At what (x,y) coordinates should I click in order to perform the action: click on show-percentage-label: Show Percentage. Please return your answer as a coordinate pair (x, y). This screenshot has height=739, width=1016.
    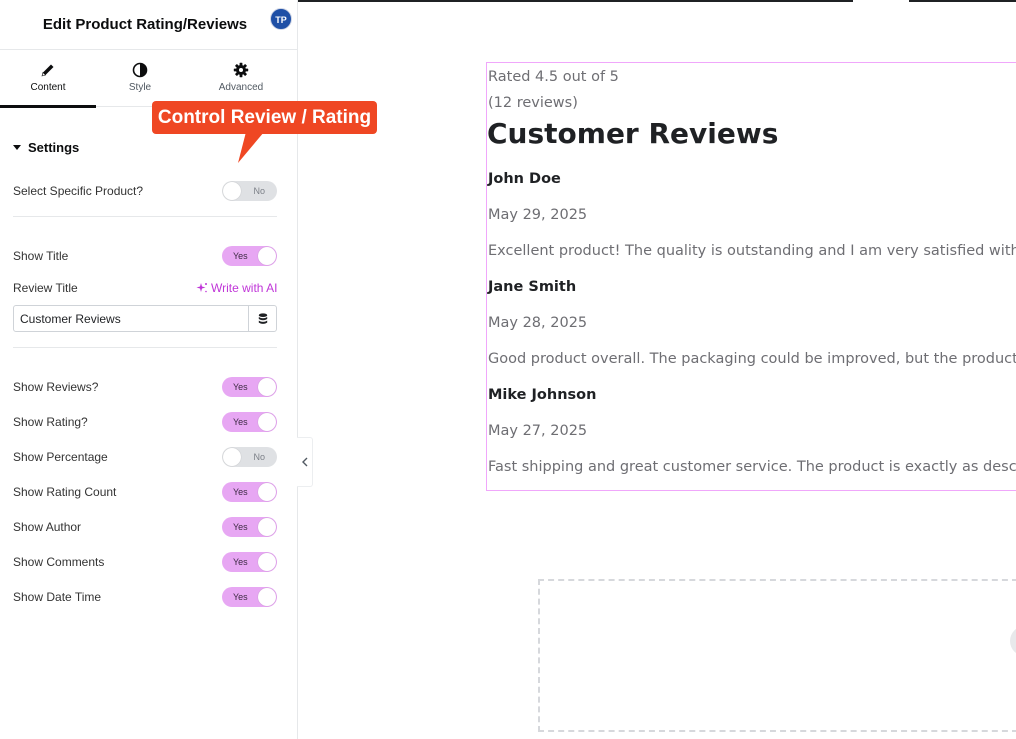
    Looking at the image, I should click on (60, 457).